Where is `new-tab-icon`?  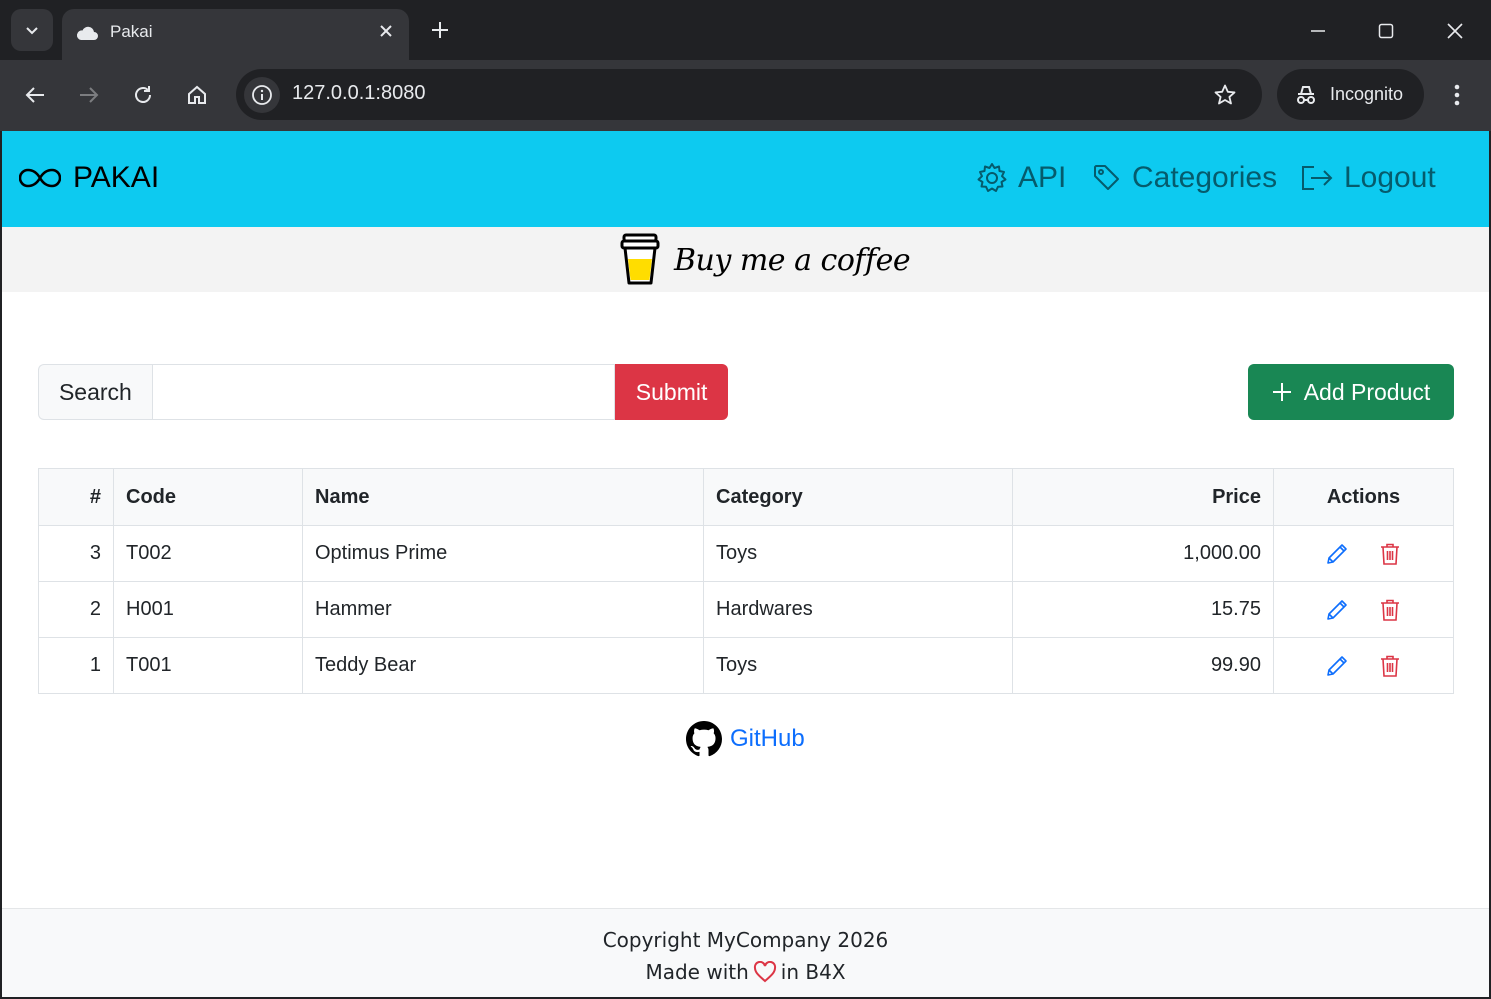
new-tab-icon is located at coordinates (440, 30).